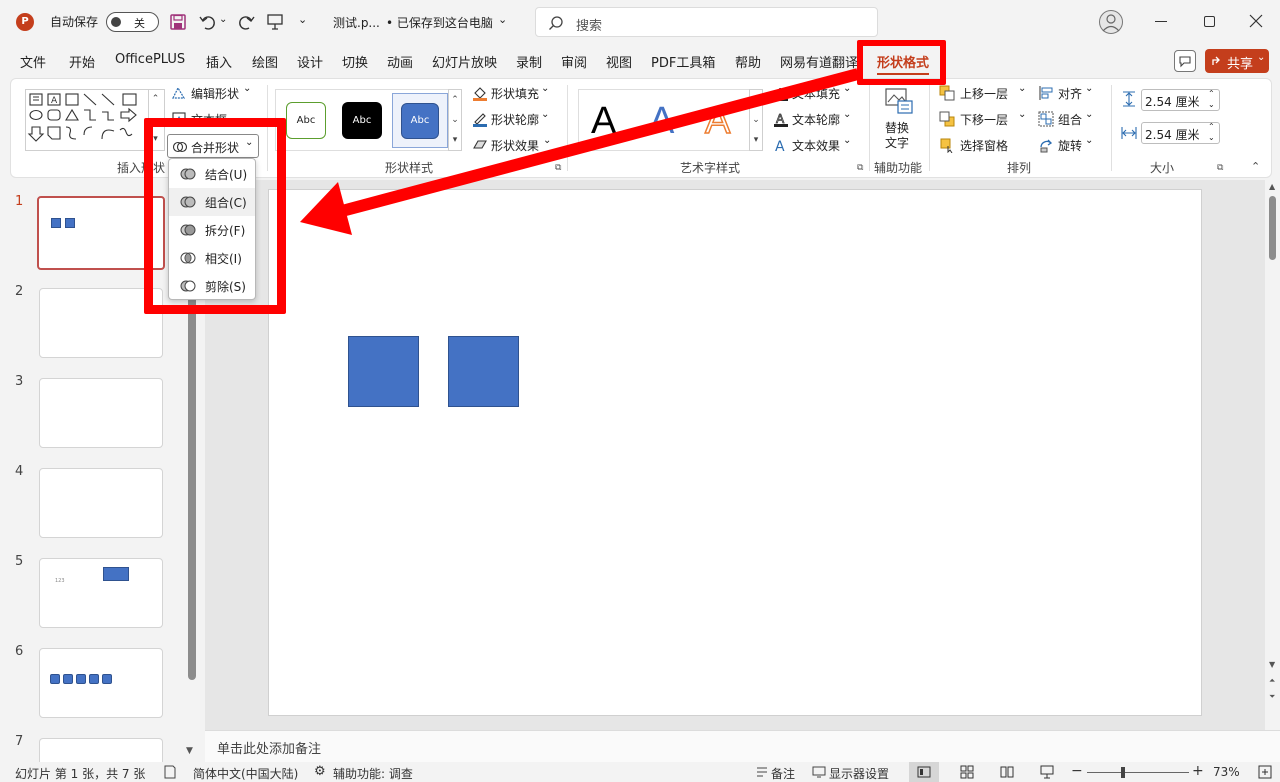  I want to click on rotate-button: 旋转, so click(1070, 145).